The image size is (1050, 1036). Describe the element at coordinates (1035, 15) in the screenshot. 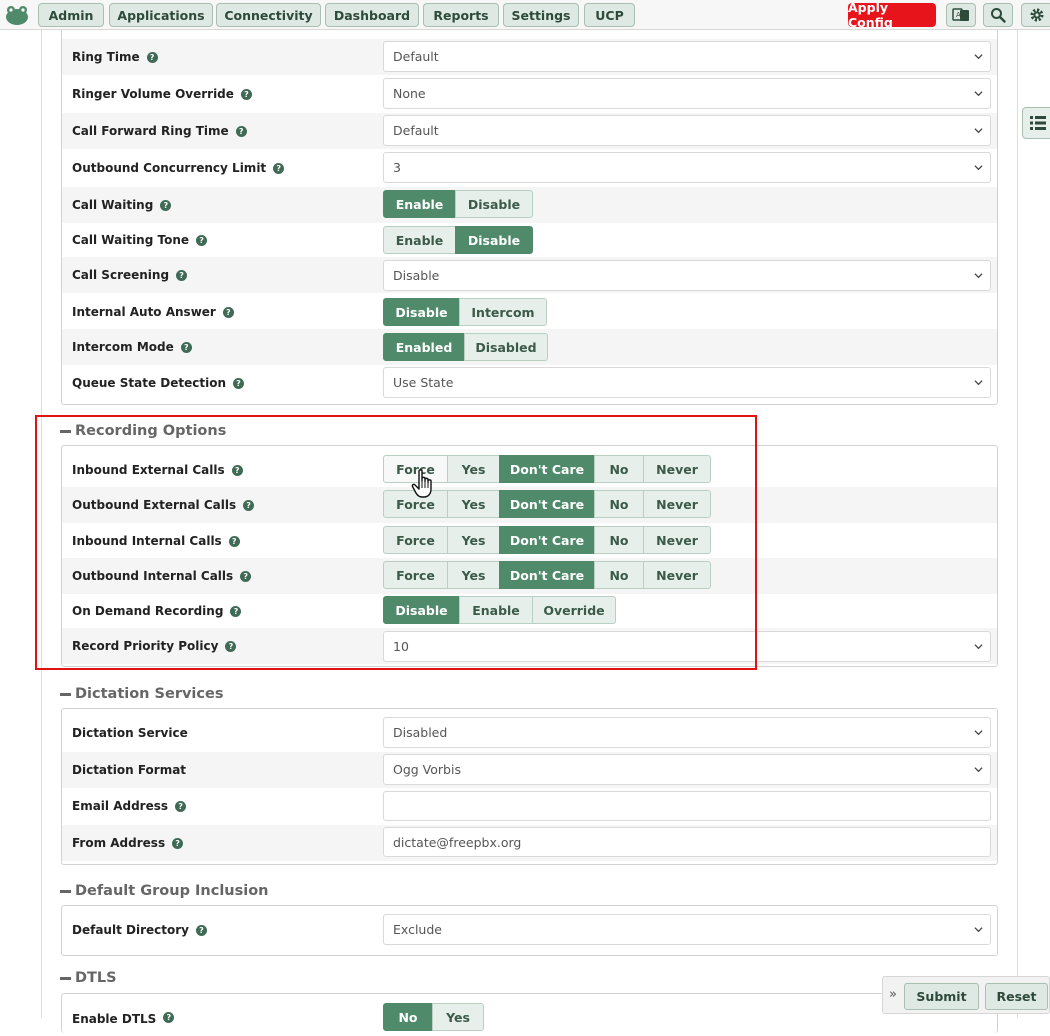

I see `settings-button` at that location.